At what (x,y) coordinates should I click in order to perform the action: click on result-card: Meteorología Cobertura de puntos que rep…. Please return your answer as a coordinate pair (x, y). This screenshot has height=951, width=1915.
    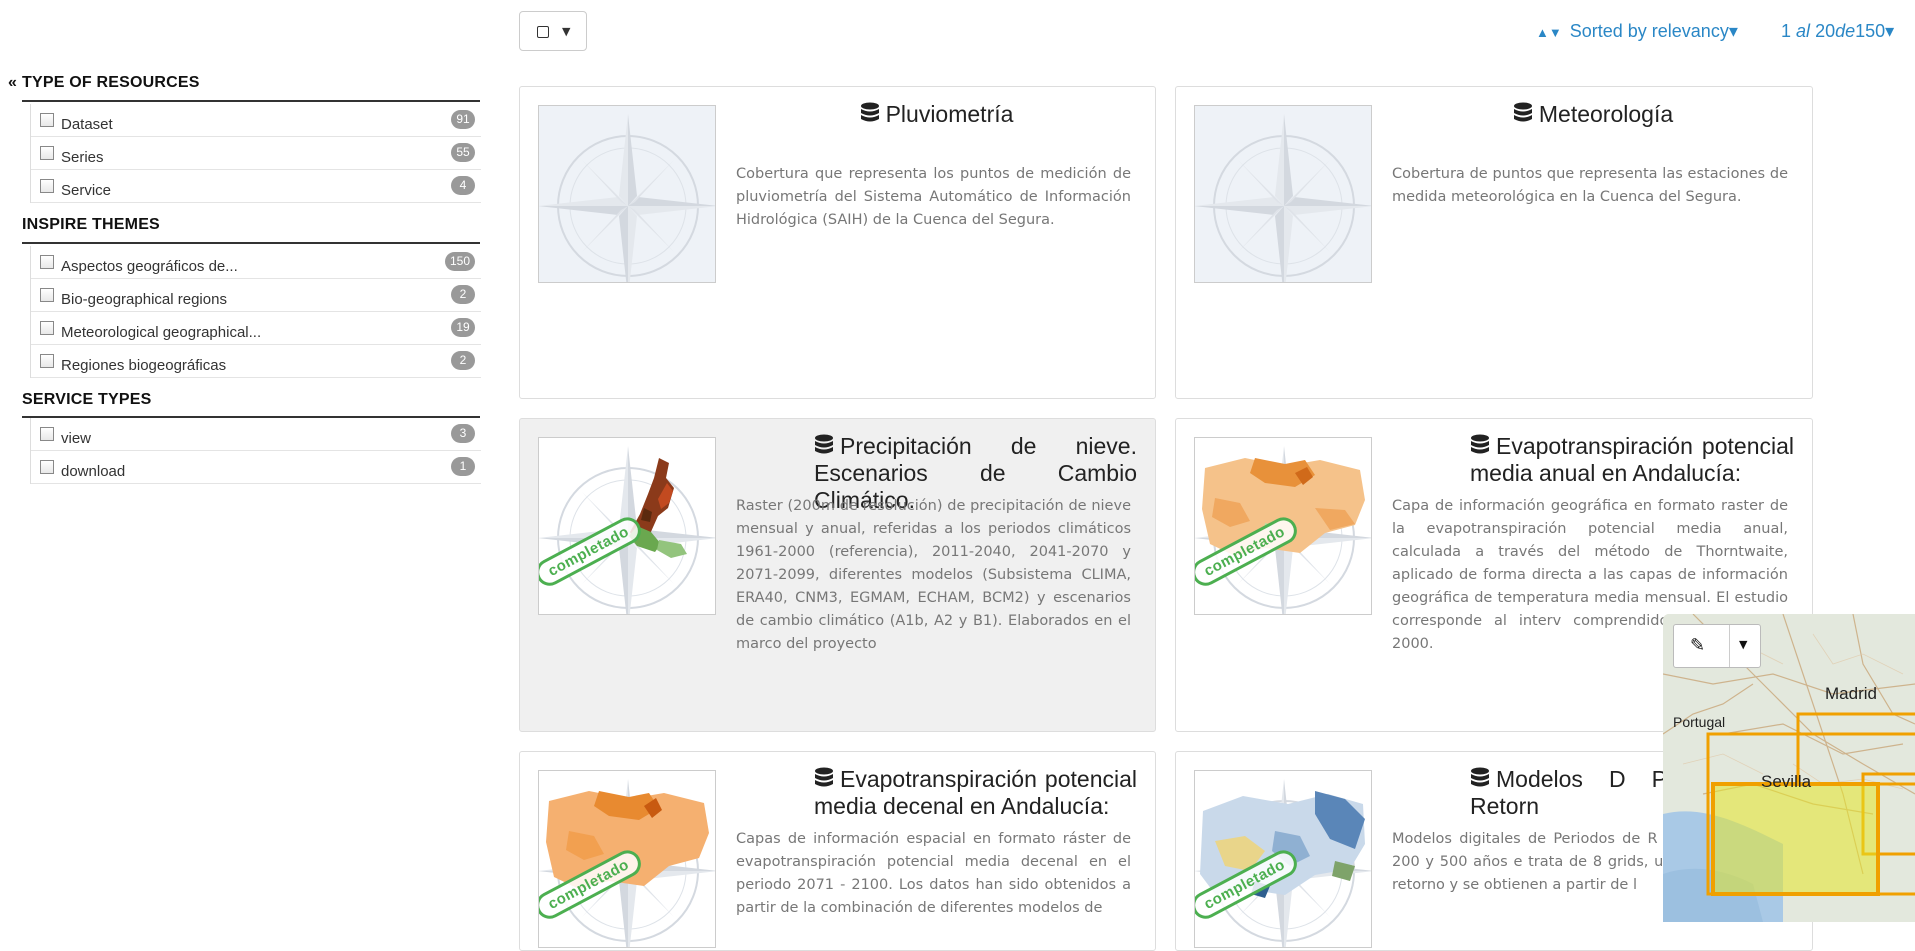
    Looking at the image, I should click on (1494, 242).